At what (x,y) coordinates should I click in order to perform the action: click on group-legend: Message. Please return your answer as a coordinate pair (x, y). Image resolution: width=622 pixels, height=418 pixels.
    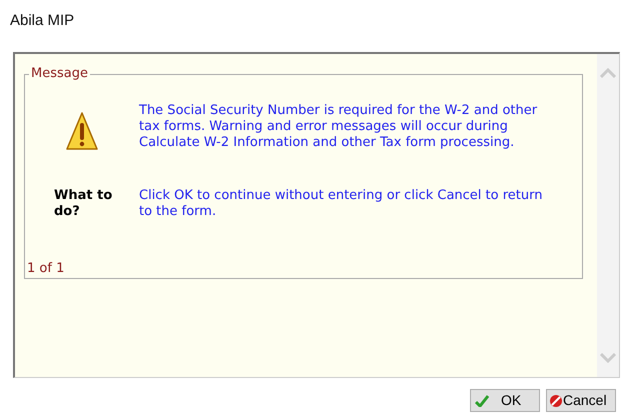
    Looking at the image, I should click on (59, 74).